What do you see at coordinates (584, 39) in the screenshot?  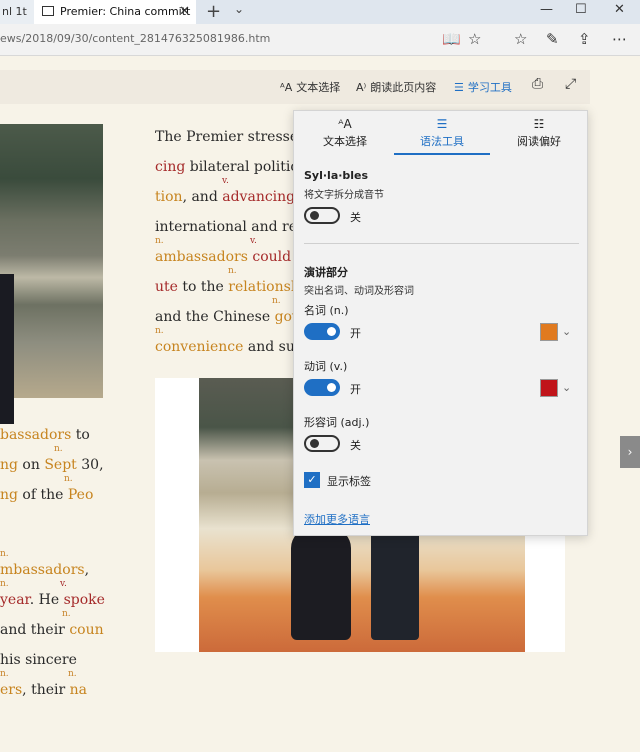 I see `share-icon: ⇪` at bounding box center [584, 39].